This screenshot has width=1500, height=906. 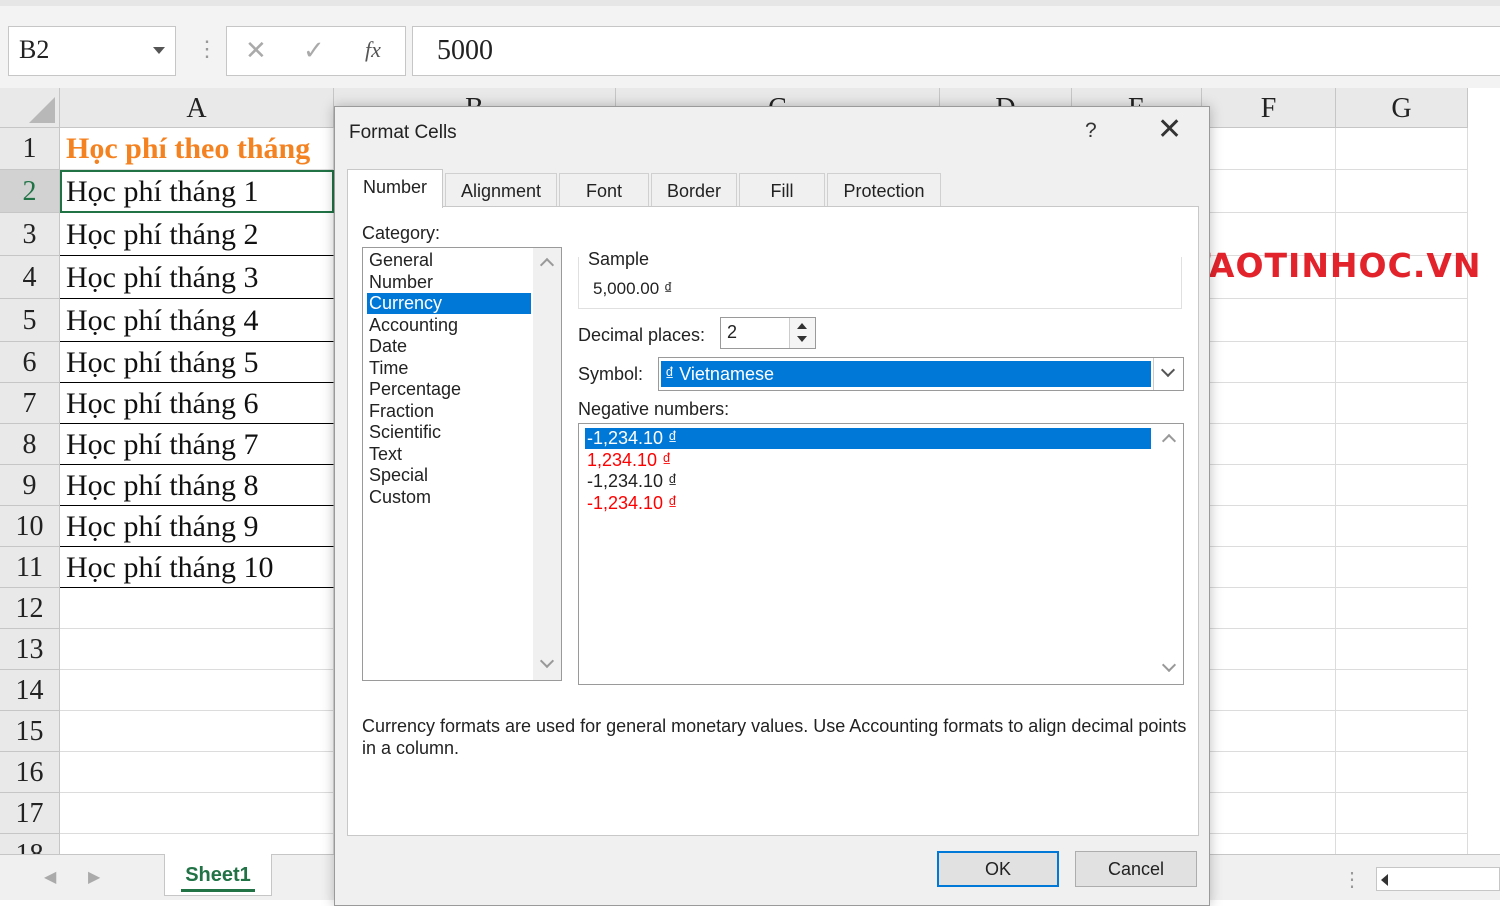 I want to click on cell-a14, so click(x=197, y=690).